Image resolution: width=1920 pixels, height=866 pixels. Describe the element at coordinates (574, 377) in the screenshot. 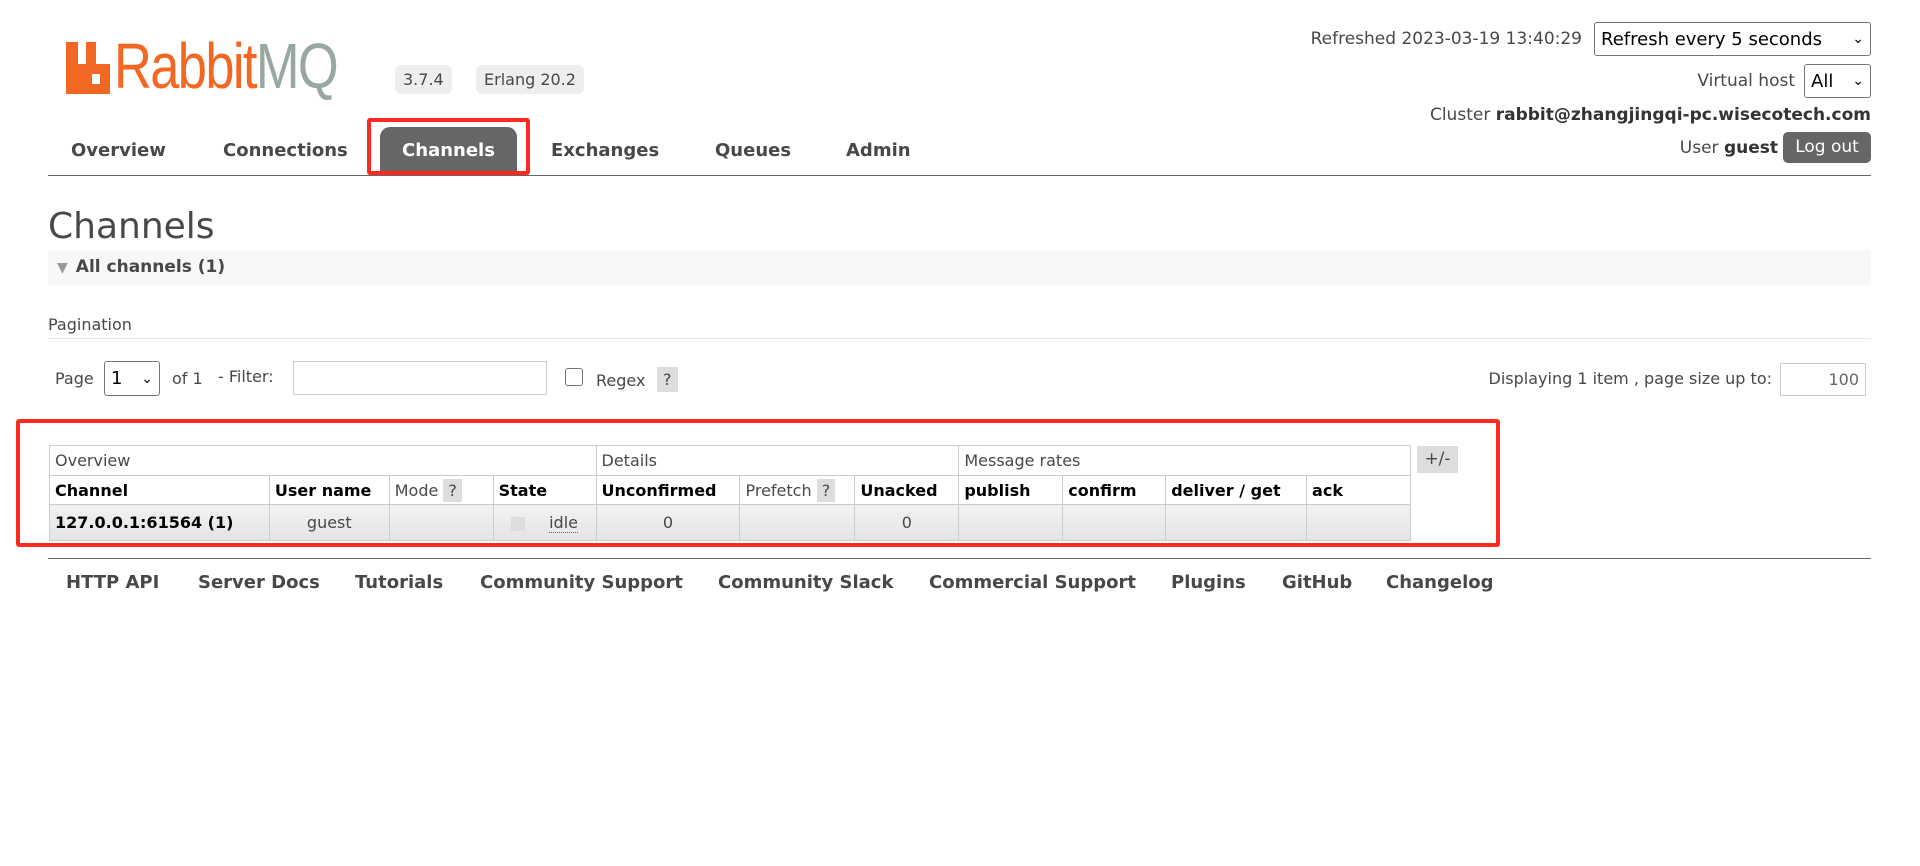

I see `regex-checkbox` at that location.